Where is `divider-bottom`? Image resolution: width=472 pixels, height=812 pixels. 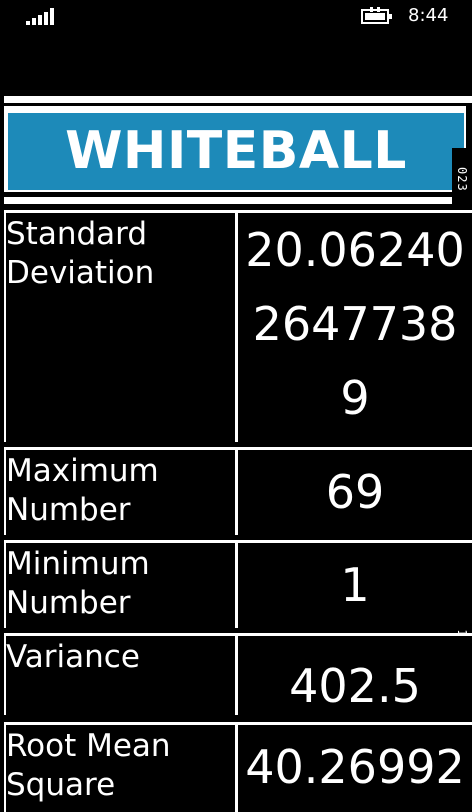 divider-bottom is located at coordinates (238, 200).